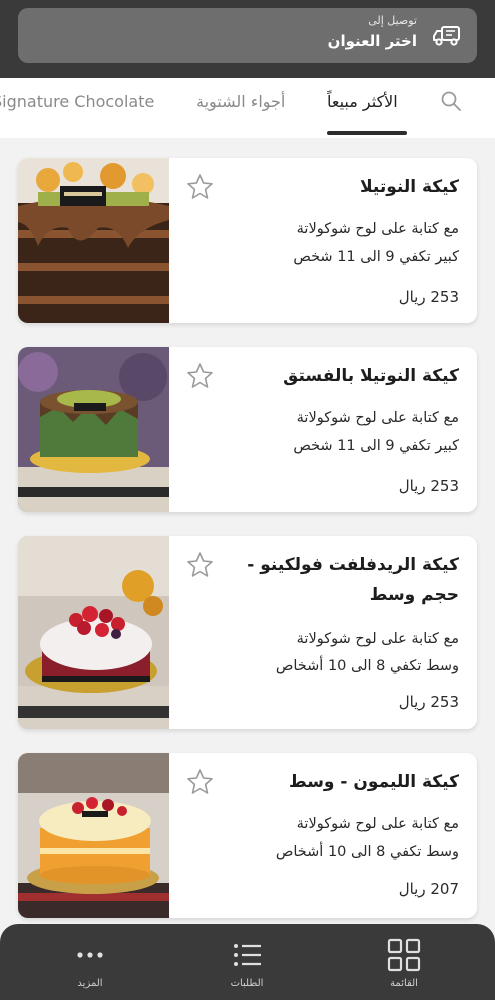  I want to click on nav-orders: الطلبات, so click(247, 962).